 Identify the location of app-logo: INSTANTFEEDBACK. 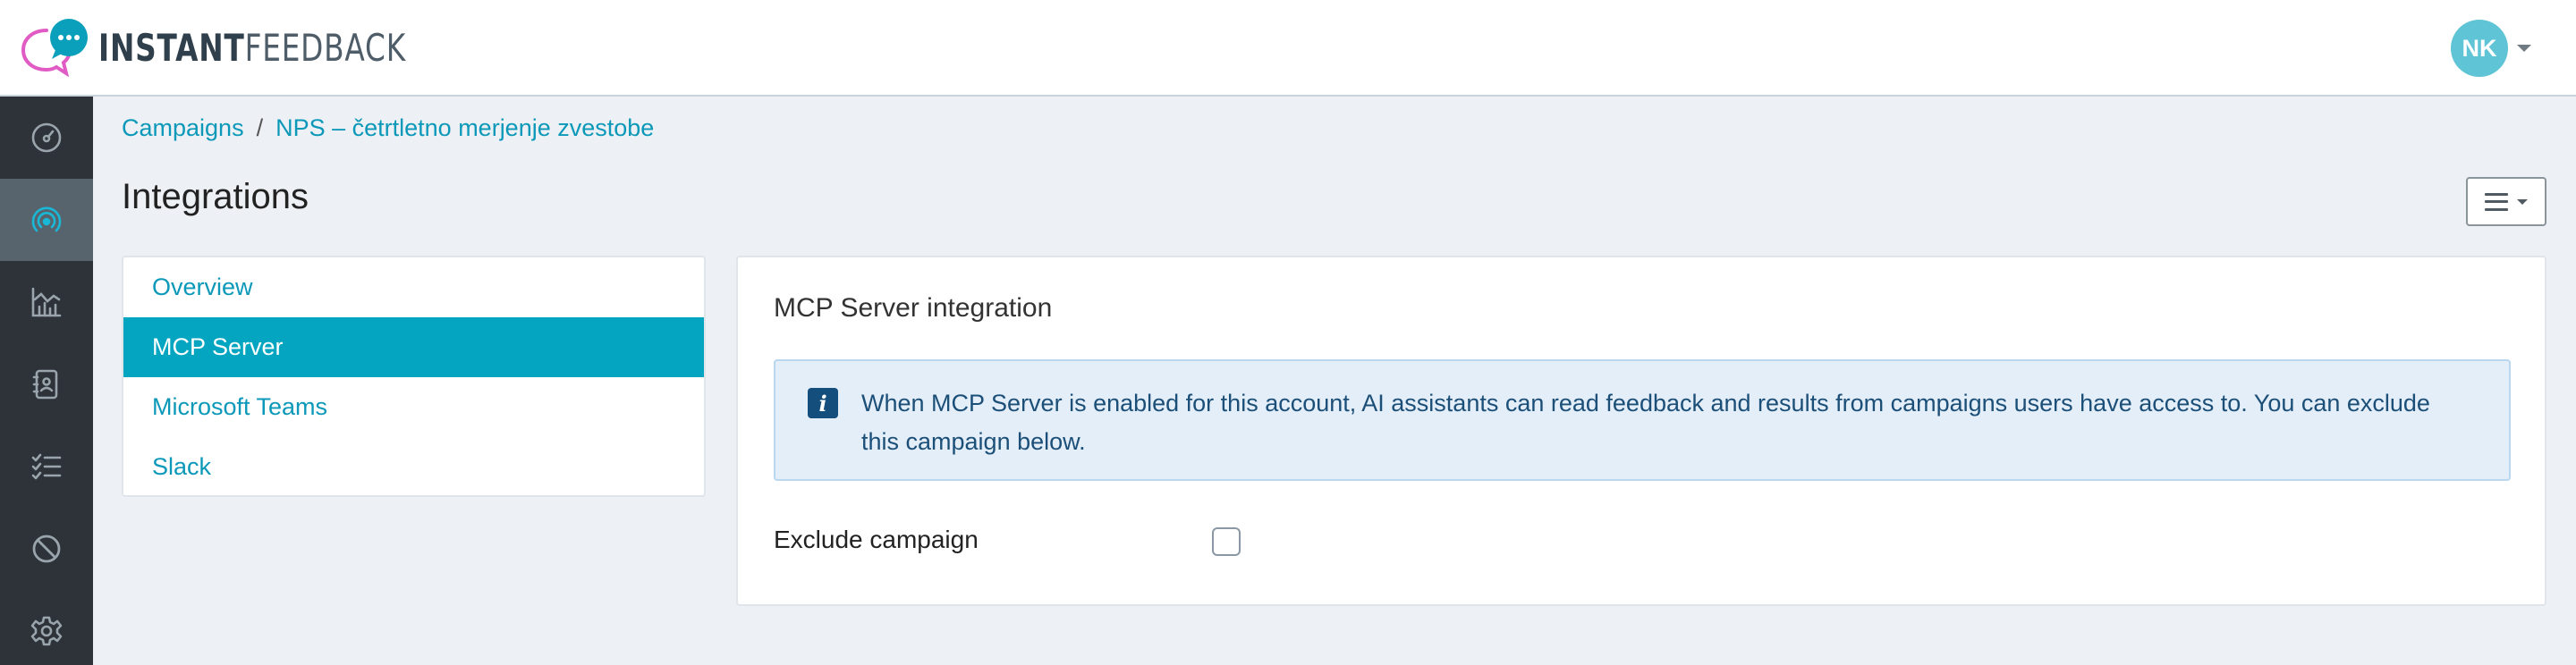
(256, 47).